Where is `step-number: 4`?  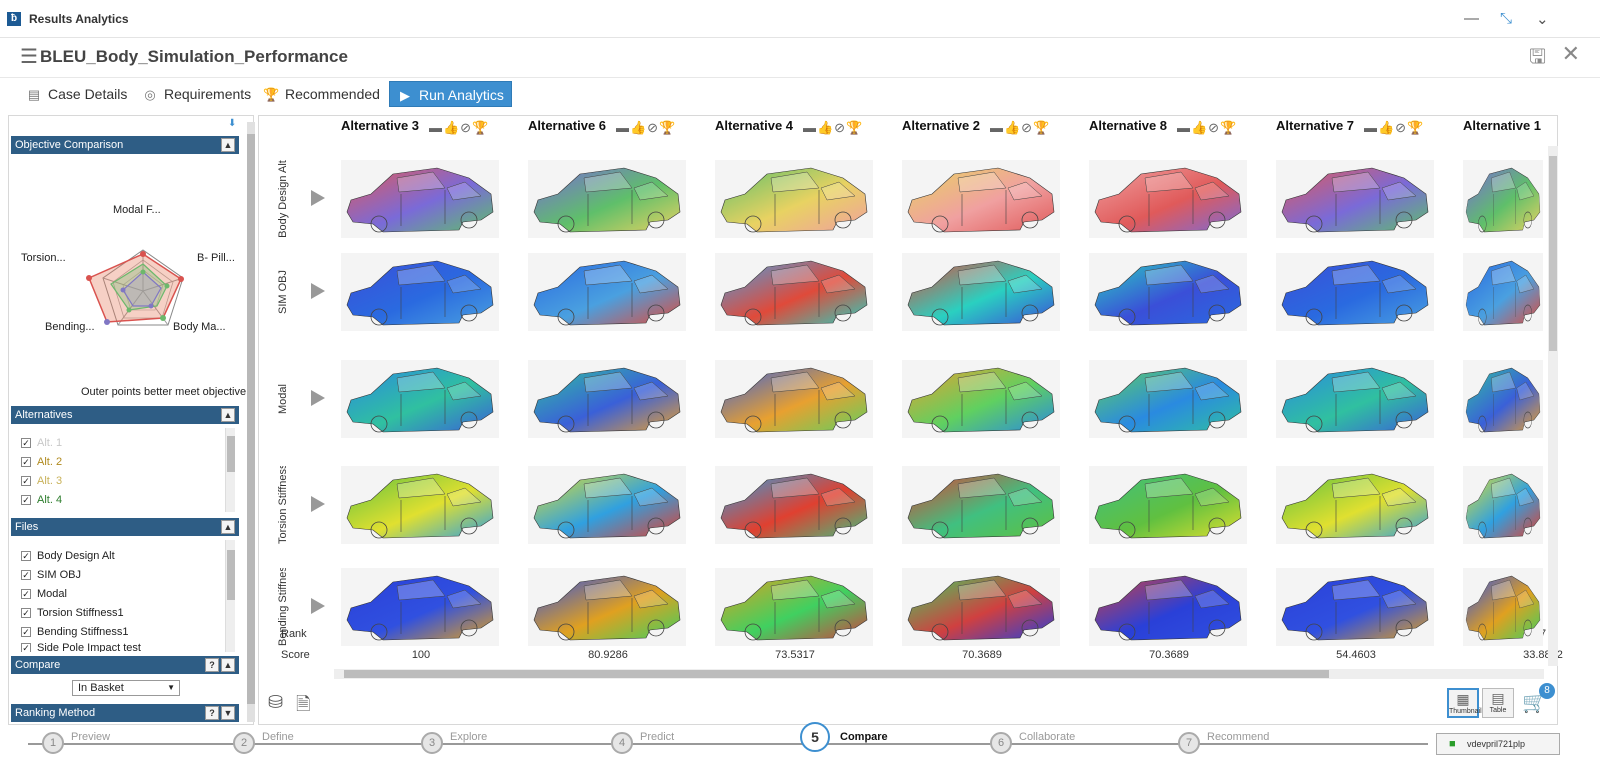
step-number: 4 is located at coordinates (622, 743).